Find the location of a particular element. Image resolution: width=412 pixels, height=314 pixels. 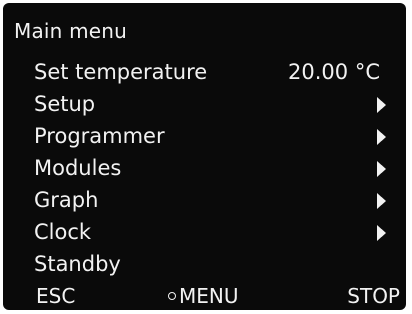

menu-softkey-label: MENU is located at coordinates (209, 296).